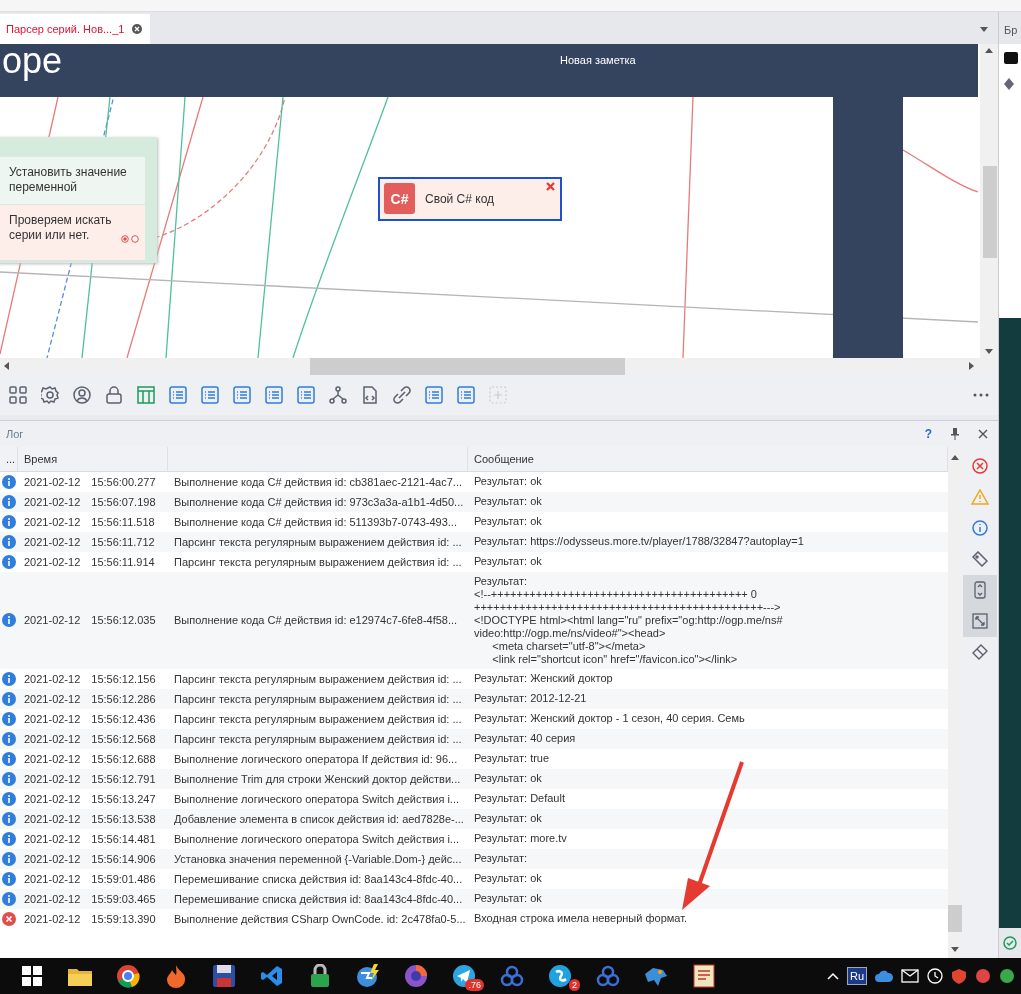 The image size is (1021, 994). I want to click on output-ports-icon, so click(130, 238).